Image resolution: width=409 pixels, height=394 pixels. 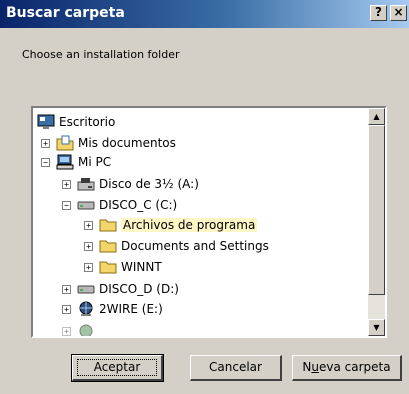 What do you see at coordinates (376, 116) in the screenshot?
I see `scroll-up-arrow-icon: ▲` at bounding box center [376, 116].